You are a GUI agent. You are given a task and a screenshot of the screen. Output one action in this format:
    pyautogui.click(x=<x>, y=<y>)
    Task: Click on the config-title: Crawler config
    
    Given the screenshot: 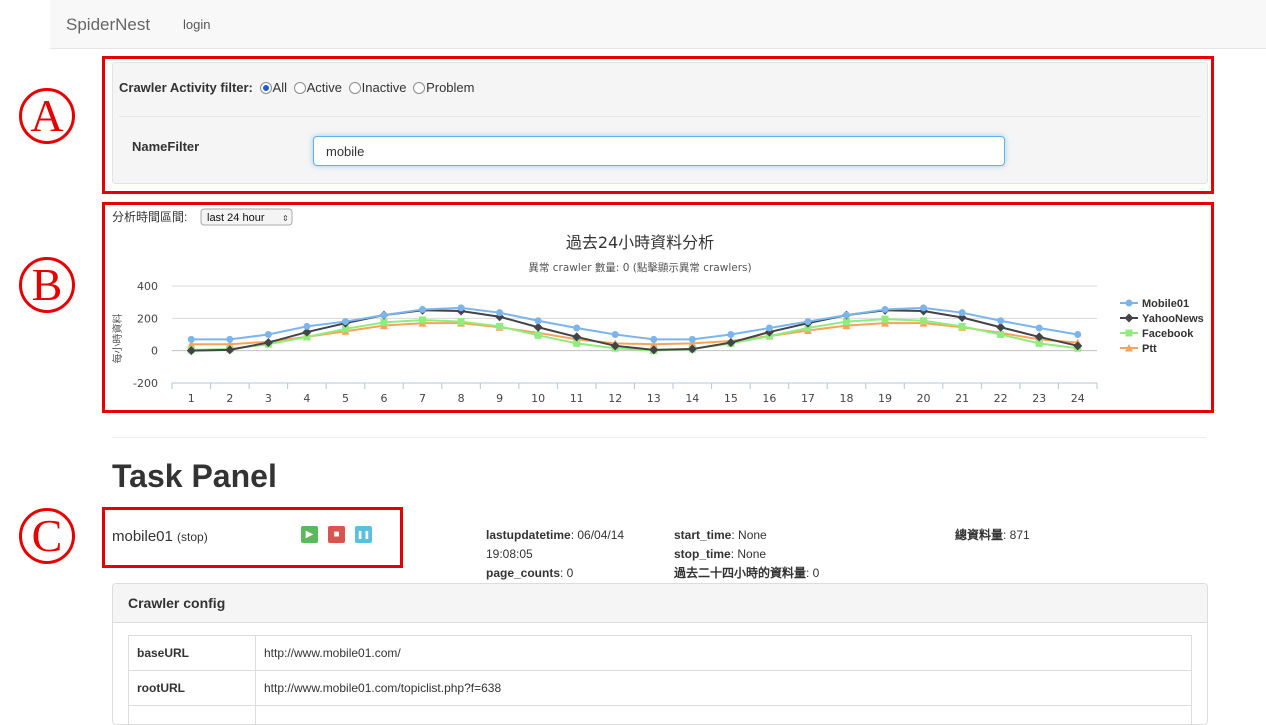 What is the action you would take?
    pyautogui.click(x=660, y=603)
    